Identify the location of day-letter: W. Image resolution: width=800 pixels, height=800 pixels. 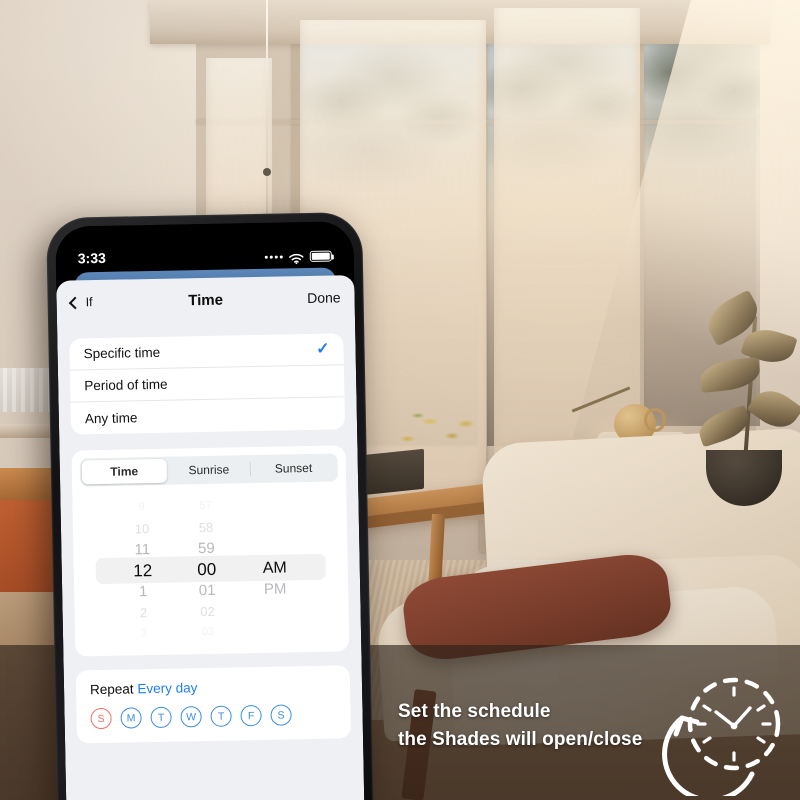
(191, 716).